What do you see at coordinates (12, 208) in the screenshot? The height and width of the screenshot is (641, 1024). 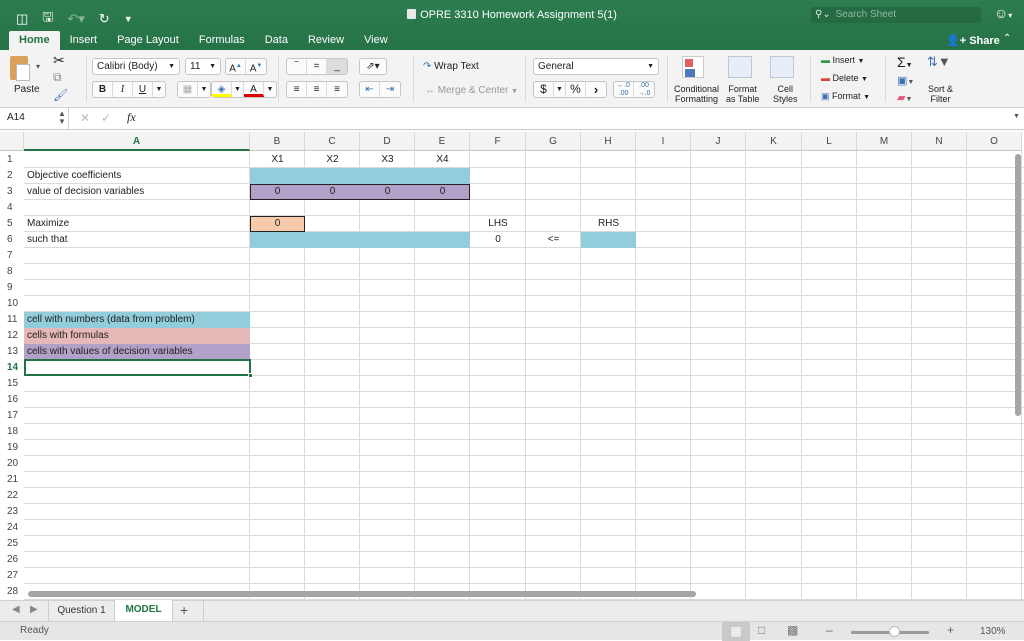 I see `row-header-4: 4` at bounding box center [12, 208].